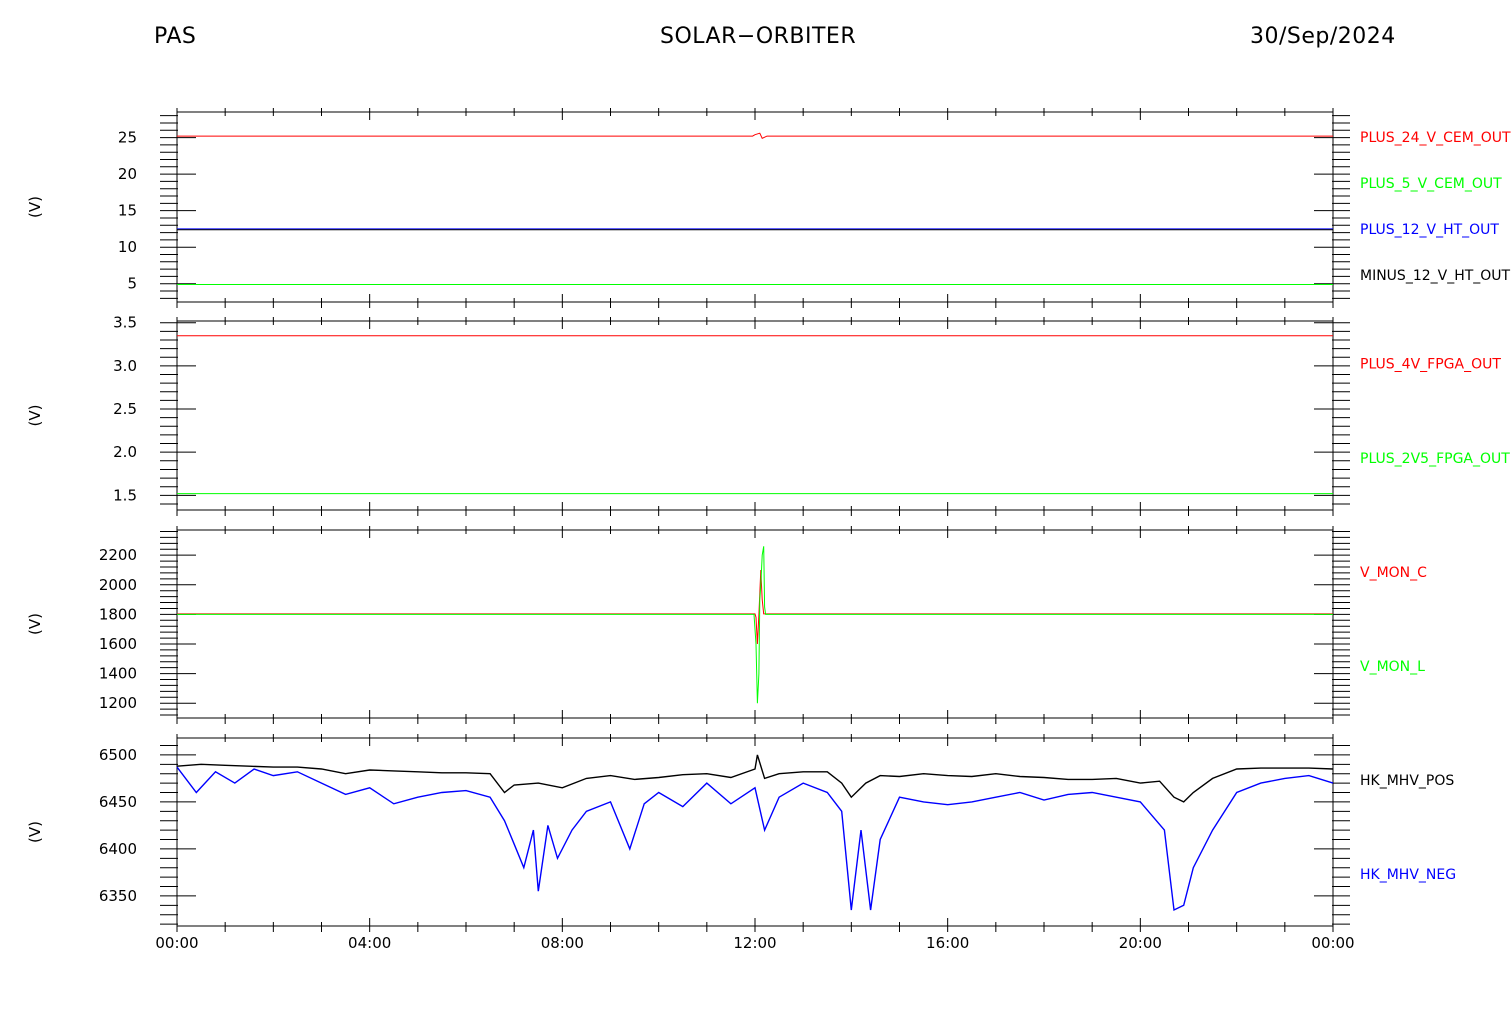 The width and height of the screenshot is (1512, 1020). Describe the element at coordinates (176, 943) in the screenshot. I see `xtick-label-0: 00:00` at that location.